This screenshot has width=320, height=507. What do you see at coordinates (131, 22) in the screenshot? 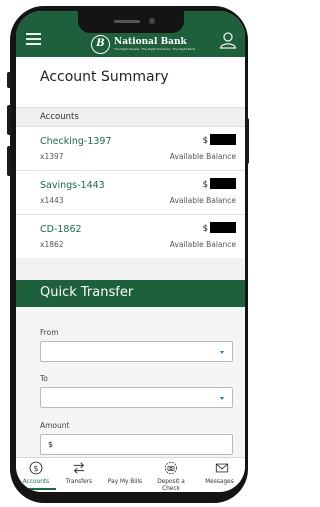
I see `phone-notch` at bounding box center [131, 22].